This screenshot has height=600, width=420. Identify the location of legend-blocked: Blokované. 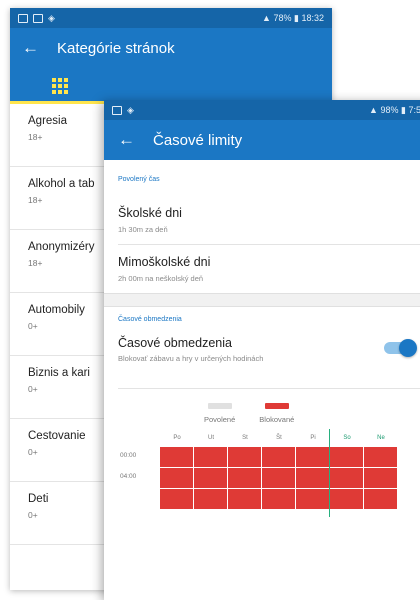
(276, 416).